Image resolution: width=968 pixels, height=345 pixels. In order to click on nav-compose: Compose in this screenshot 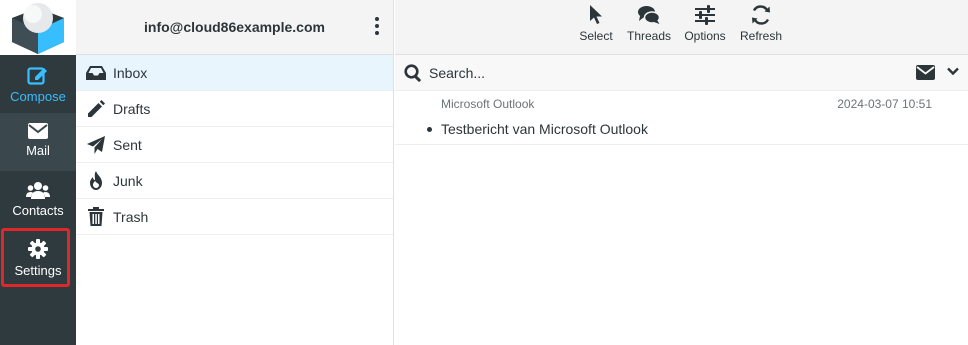, I will do `click(38, 84)`.